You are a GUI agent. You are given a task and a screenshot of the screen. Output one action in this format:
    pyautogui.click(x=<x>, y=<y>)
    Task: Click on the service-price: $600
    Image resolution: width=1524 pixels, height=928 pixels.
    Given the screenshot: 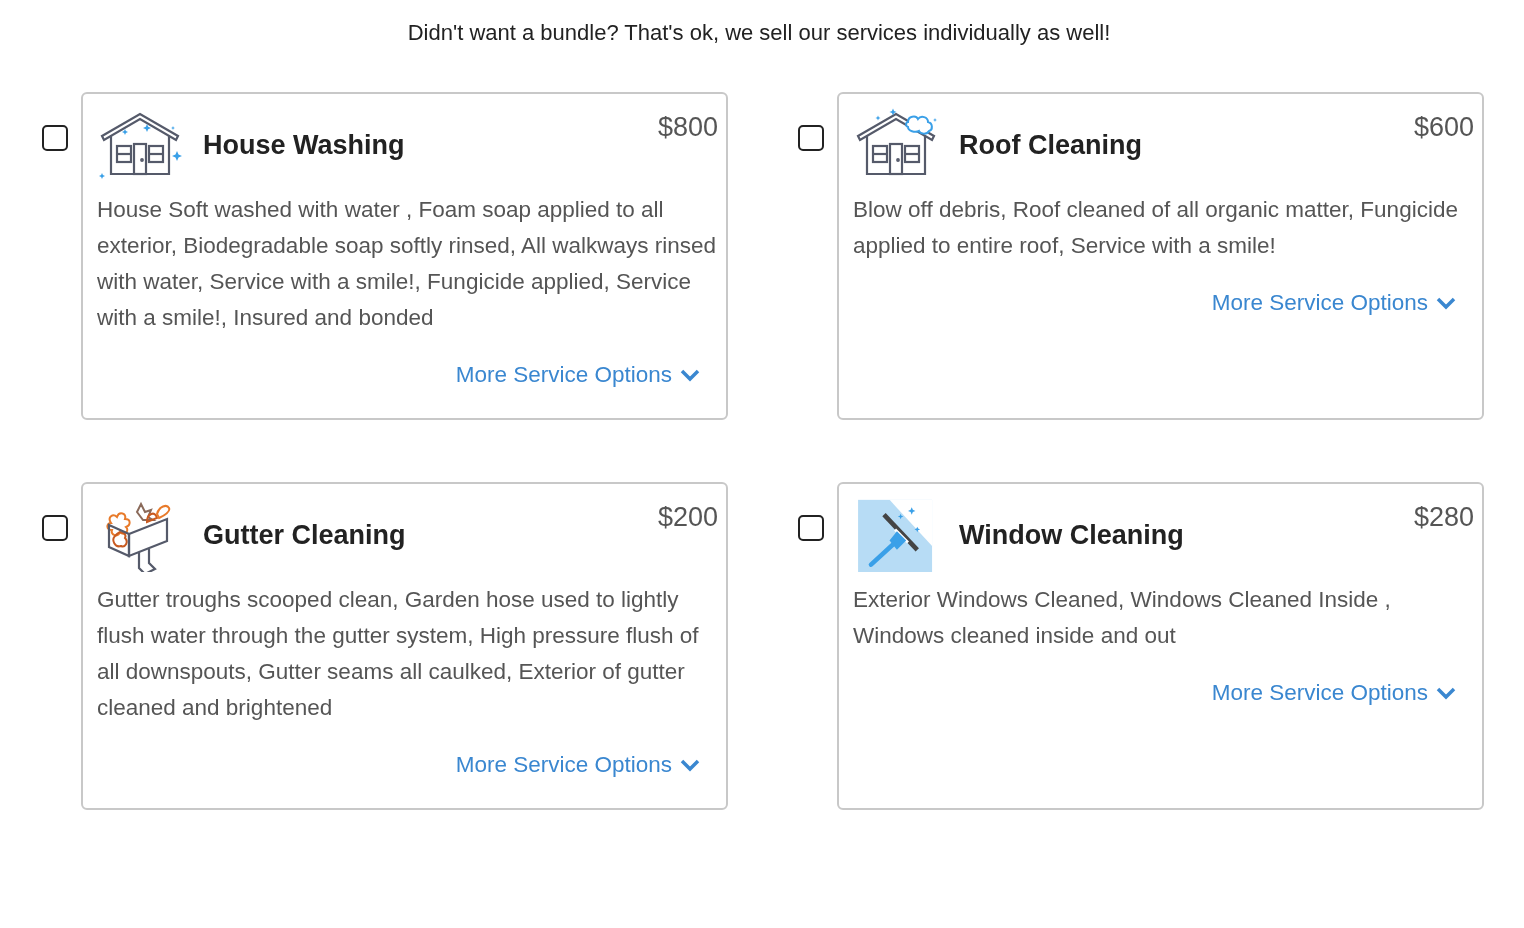 What is the action you would take?
    pyautogui.click(x=1443, y=127)
    